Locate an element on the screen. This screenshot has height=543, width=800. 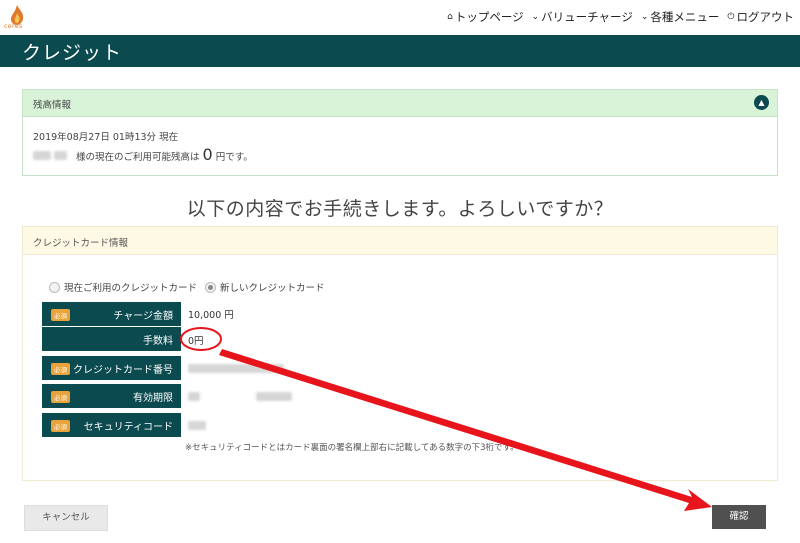
chevron-up-icon: ▲ is located at coordinates (761, 102).